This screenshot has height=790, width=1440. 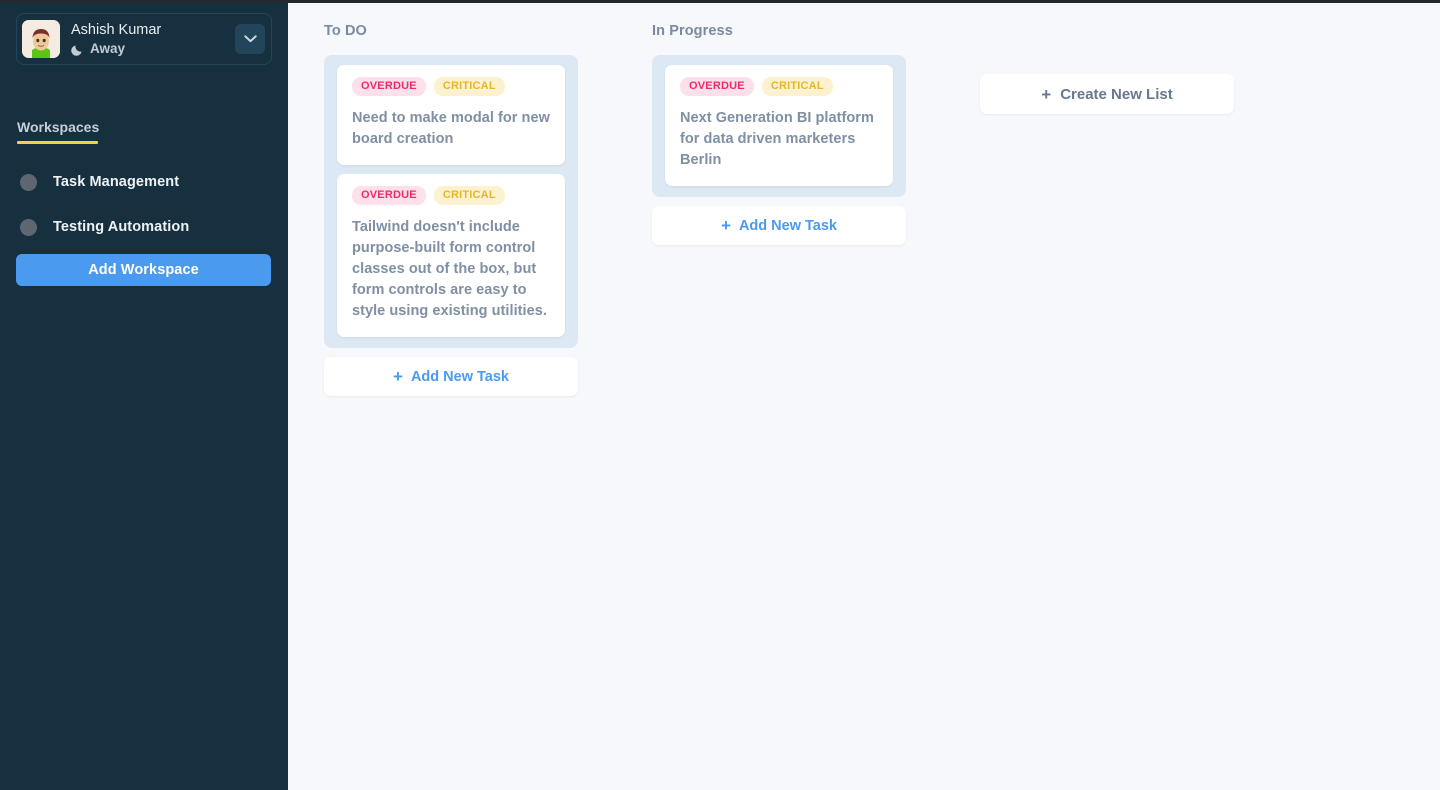 What do you see at coordinates (76, 50) in the screenshot?
I see `moon-icon` at bounding box center [76, 50].